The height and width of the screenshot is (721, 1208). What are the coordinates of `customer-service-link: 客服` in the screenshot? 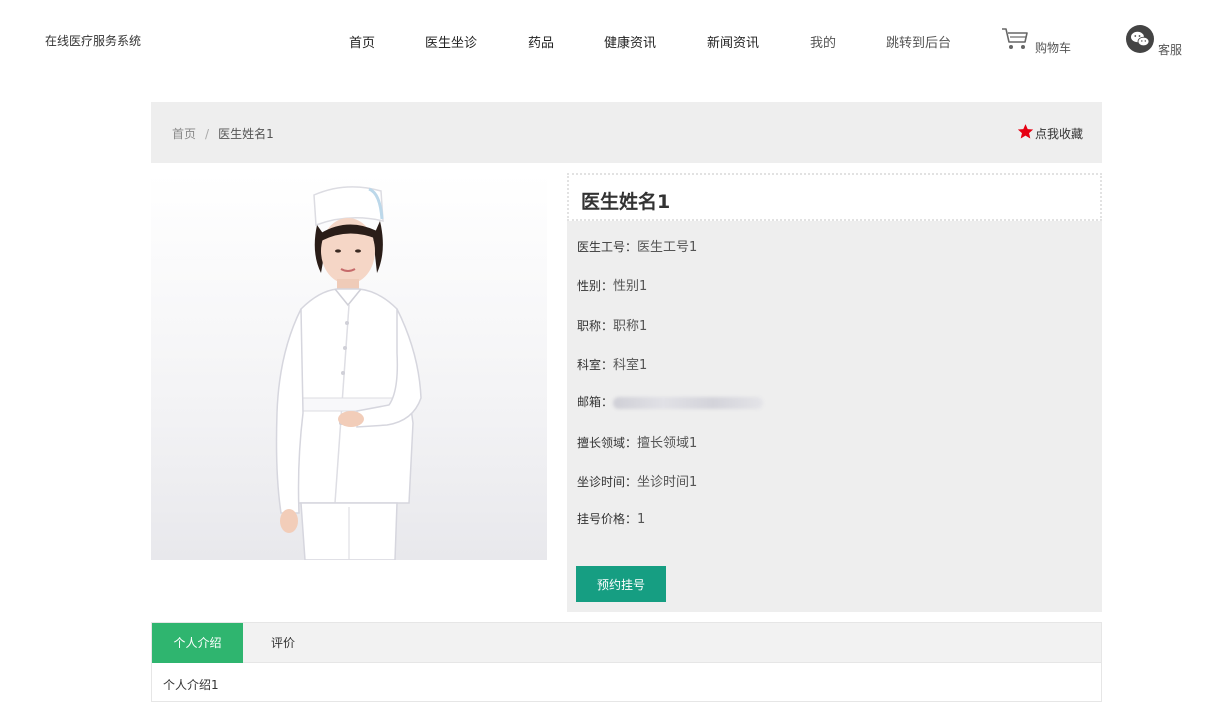 It's located at (1153, 40).